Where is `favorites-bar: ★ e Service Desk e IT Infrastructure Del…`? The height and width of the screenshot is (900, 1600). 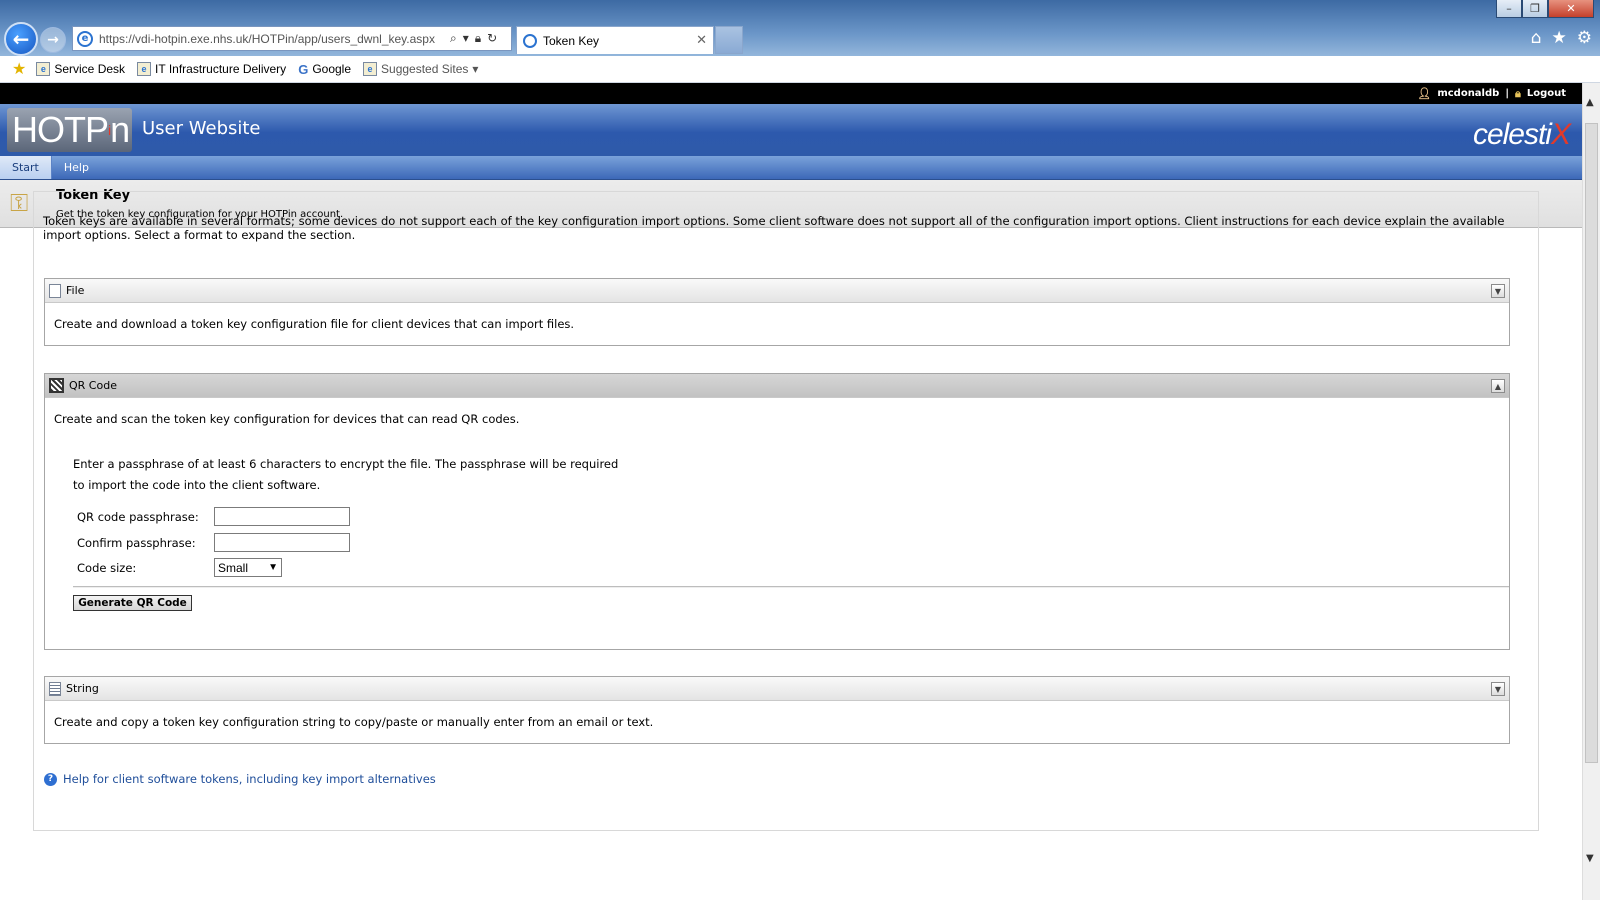 favorites-bar: ★ e Service Desk e IT Infrastructure Del… is located at coordinates (800, 69).